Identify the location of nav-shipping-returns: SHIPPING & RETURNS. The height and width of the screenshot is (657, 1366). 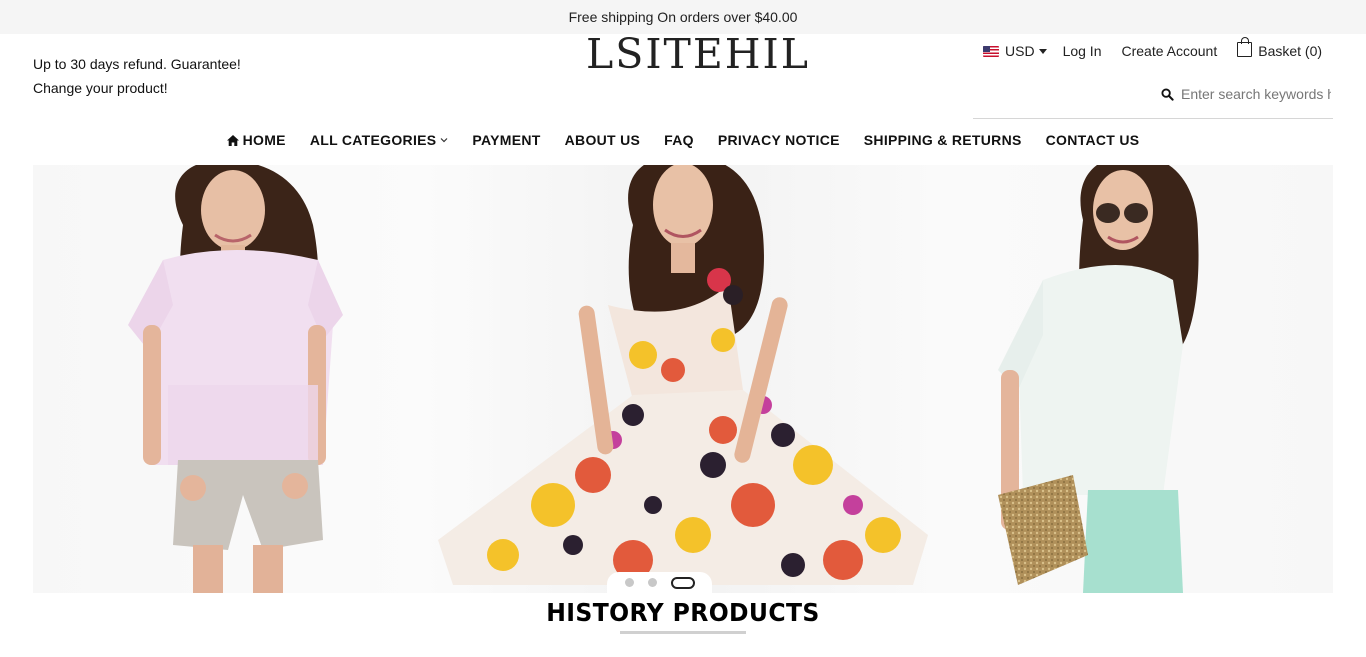
(943, 140).